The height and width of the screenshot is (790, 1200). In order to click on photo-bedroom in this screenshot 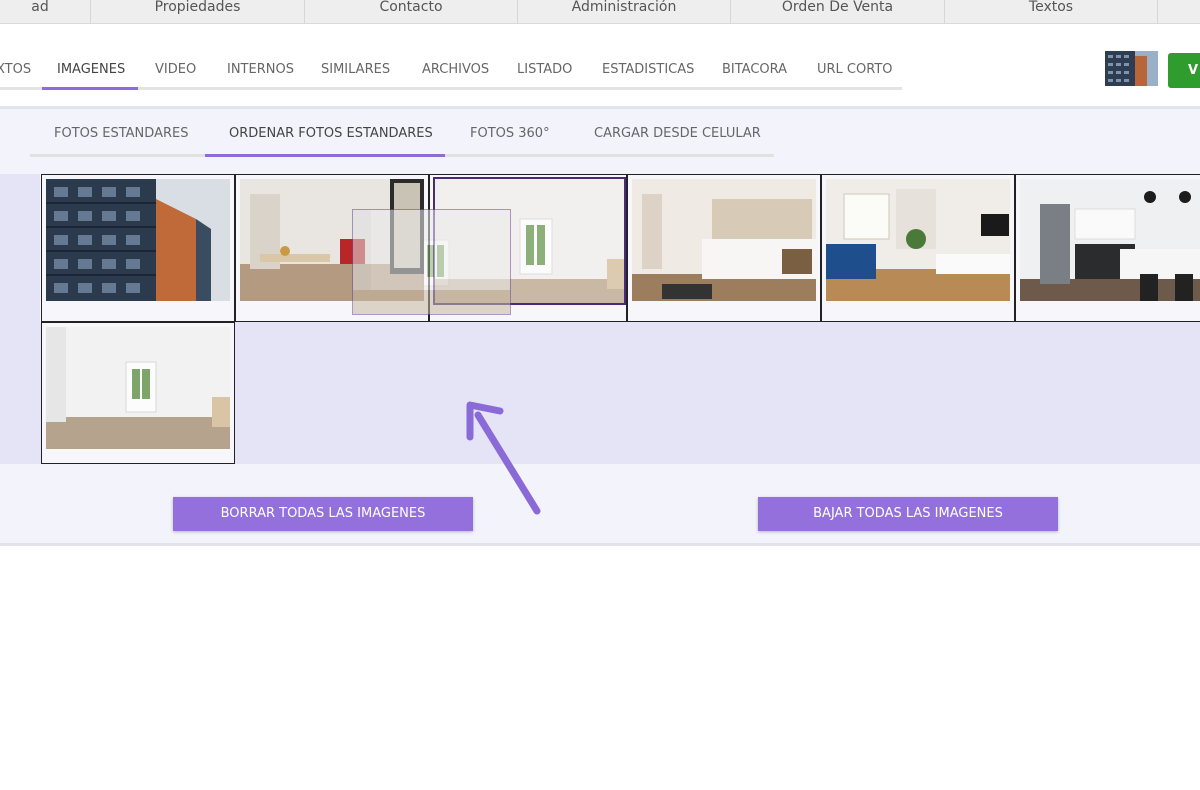, I will do `click(724, 248)`.